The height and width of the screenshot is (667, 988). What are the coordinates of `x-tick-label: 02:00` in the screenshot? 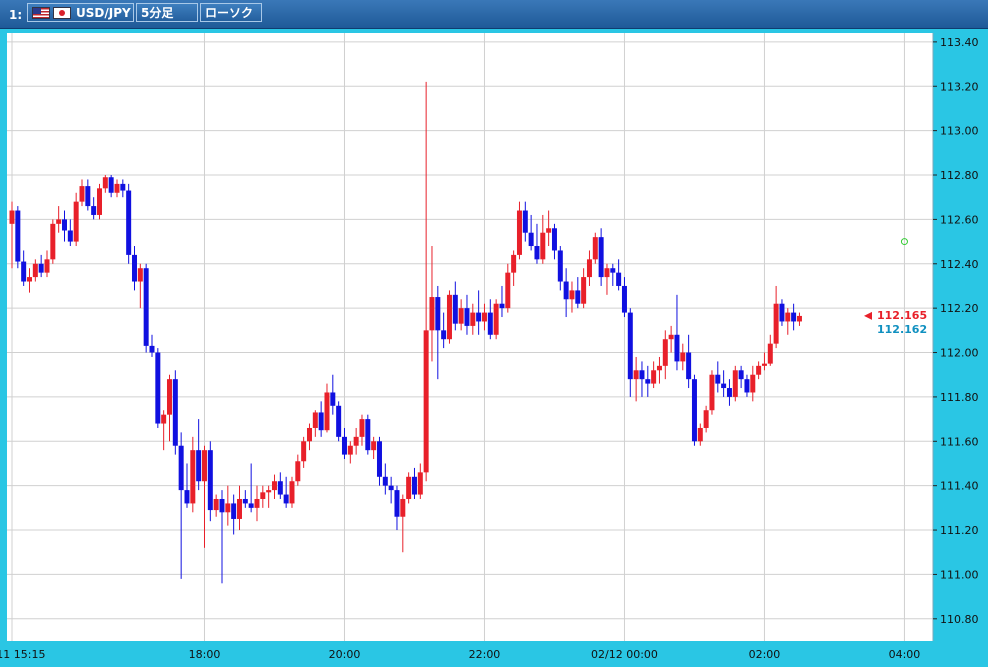 It's located at (765, 654).